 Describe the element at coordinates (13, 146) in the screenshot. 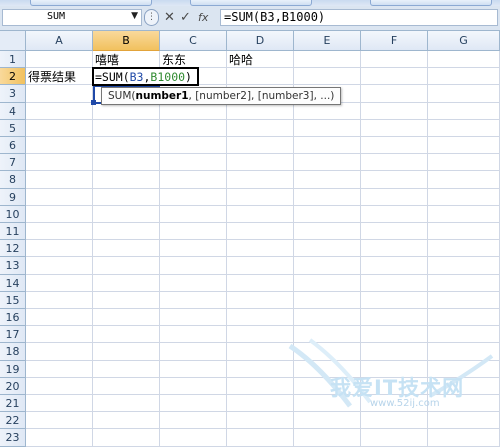

I see `row-header-6: 6` at that location.